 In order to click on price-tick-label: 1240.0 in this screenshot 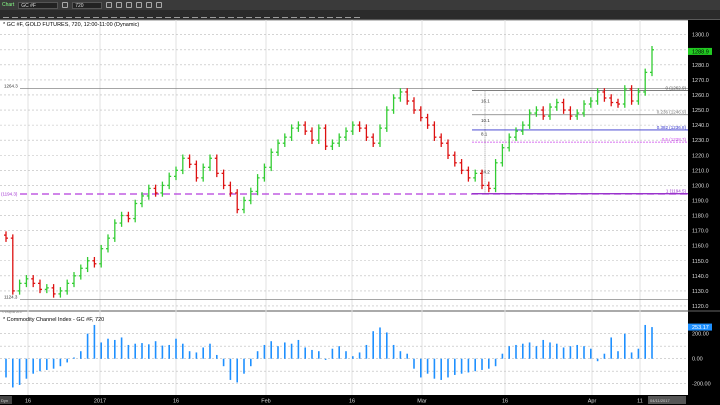, I will do `click(700, 126)`.